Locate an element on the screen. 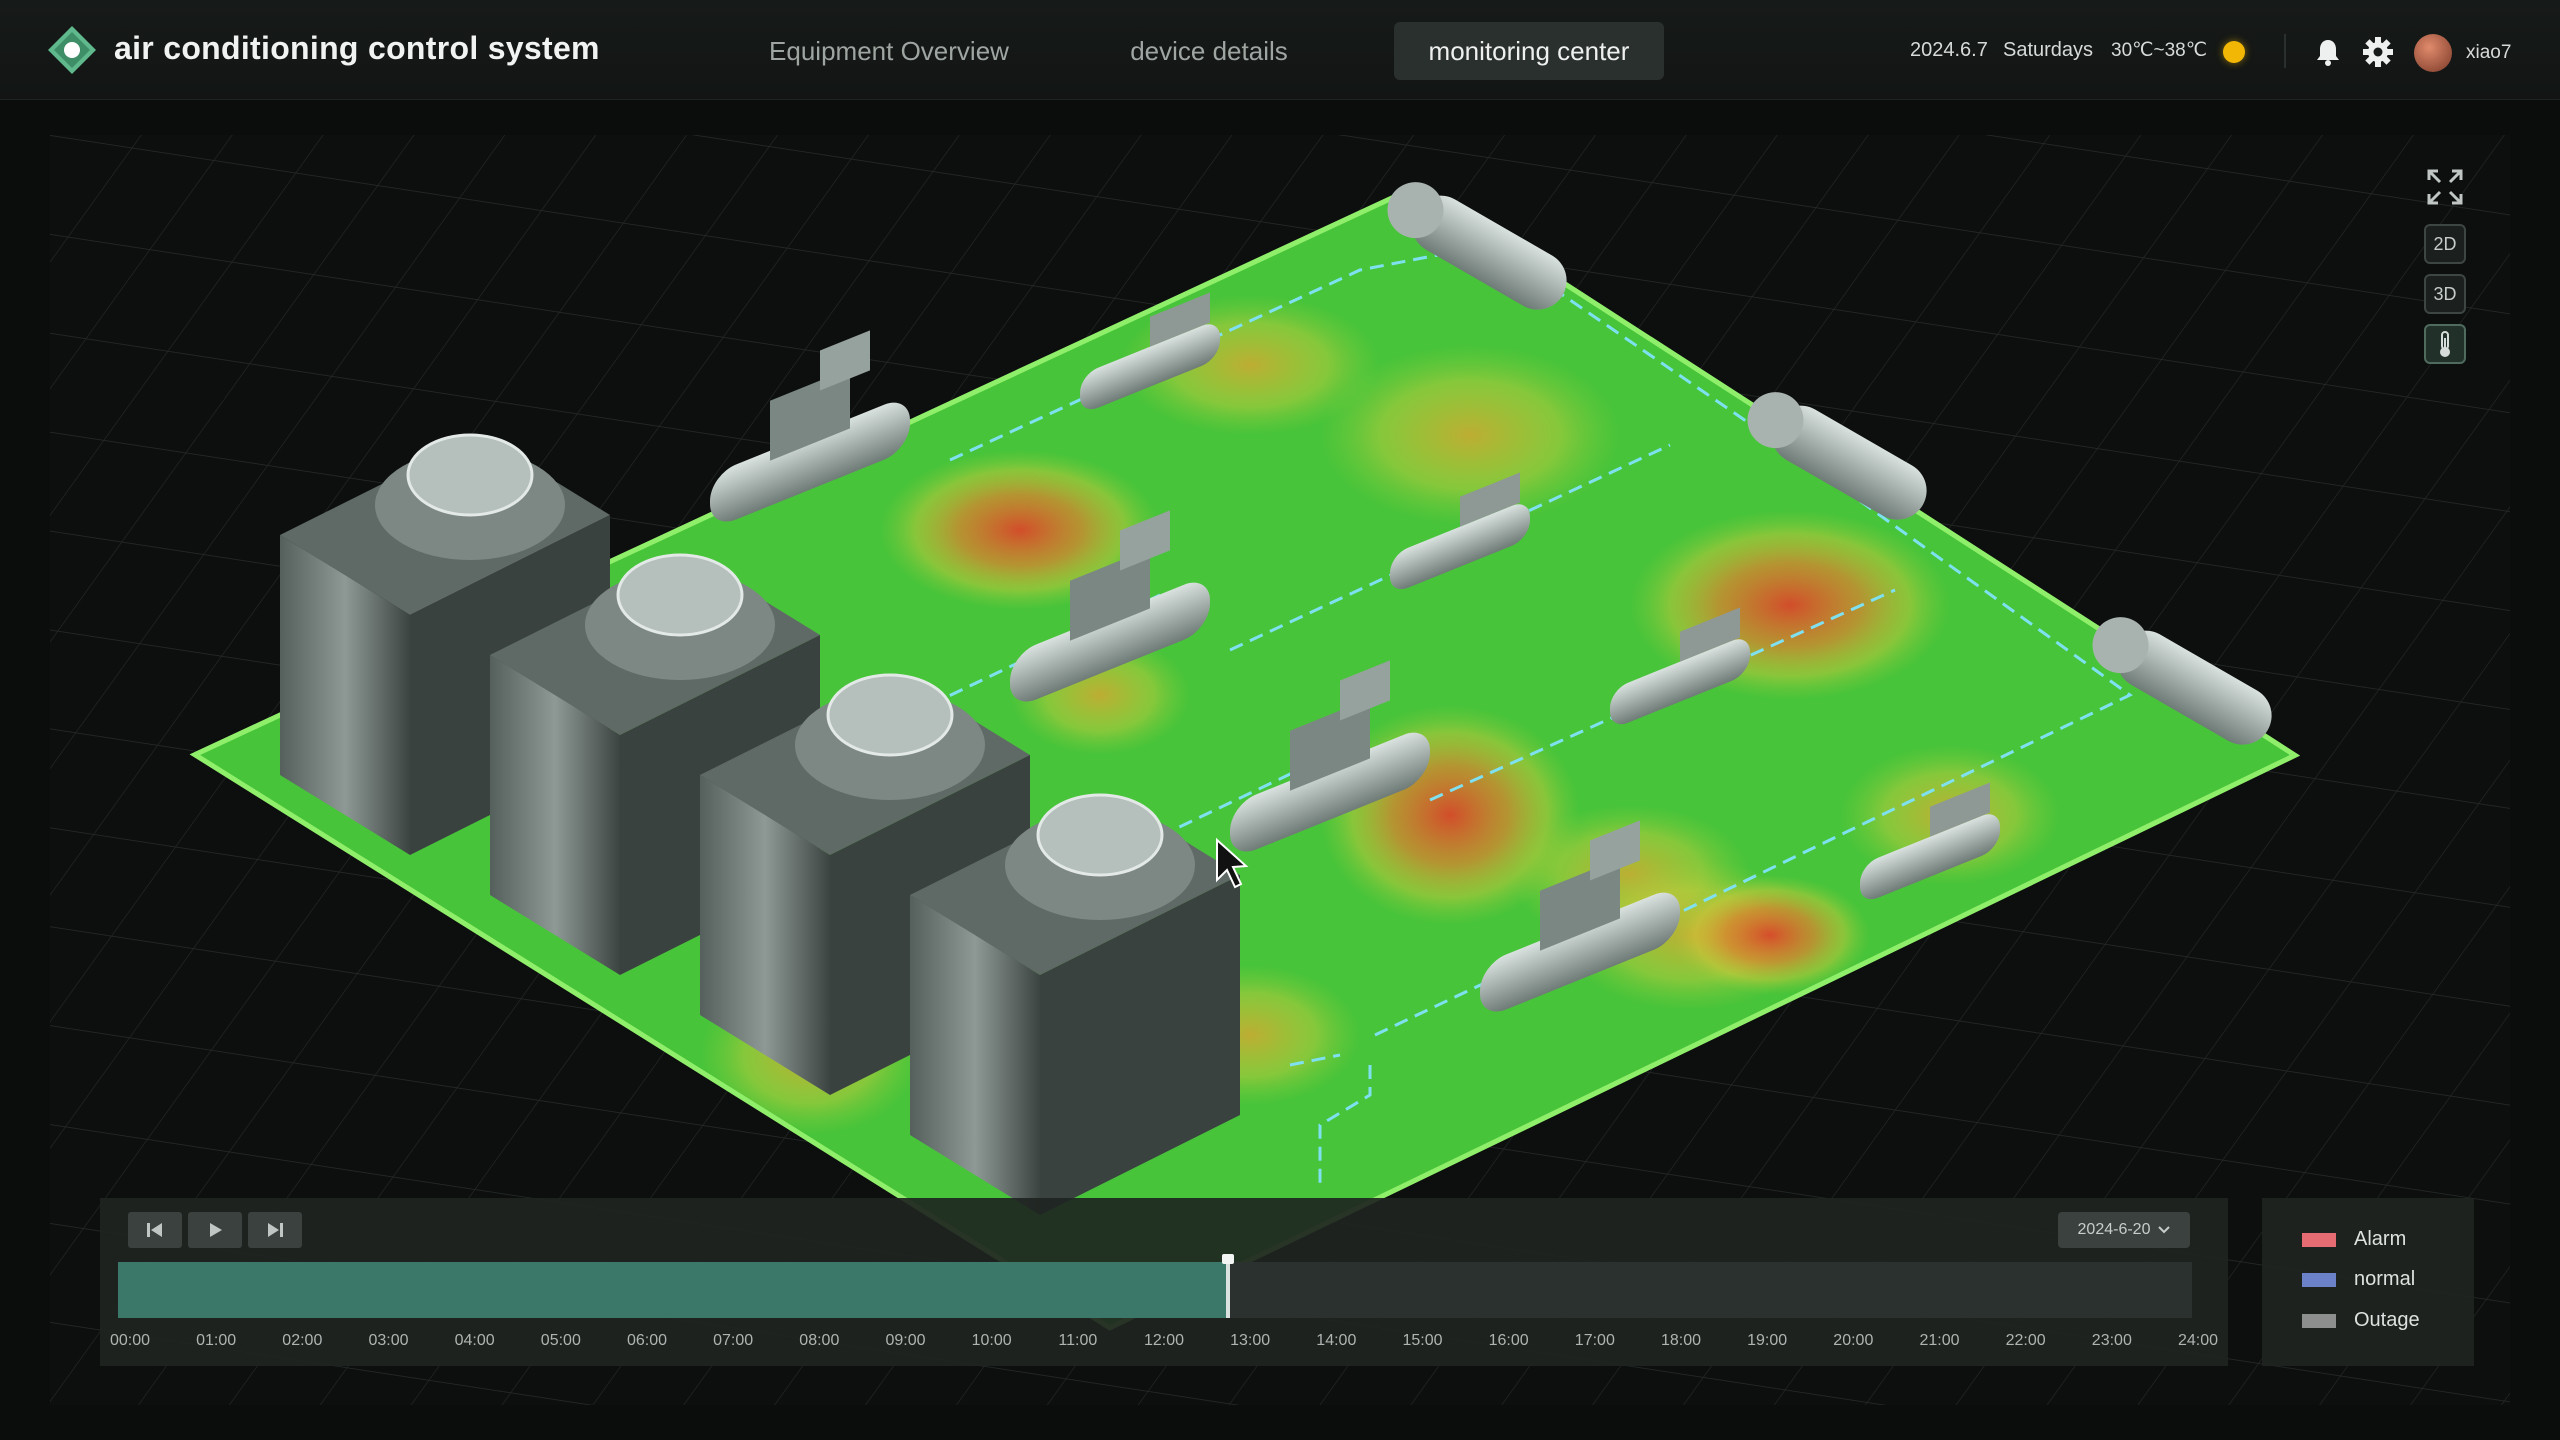 This screenshot has width=2560, height=1440. date-text: 2024.6.7 is located at coordinates (1949, 49).